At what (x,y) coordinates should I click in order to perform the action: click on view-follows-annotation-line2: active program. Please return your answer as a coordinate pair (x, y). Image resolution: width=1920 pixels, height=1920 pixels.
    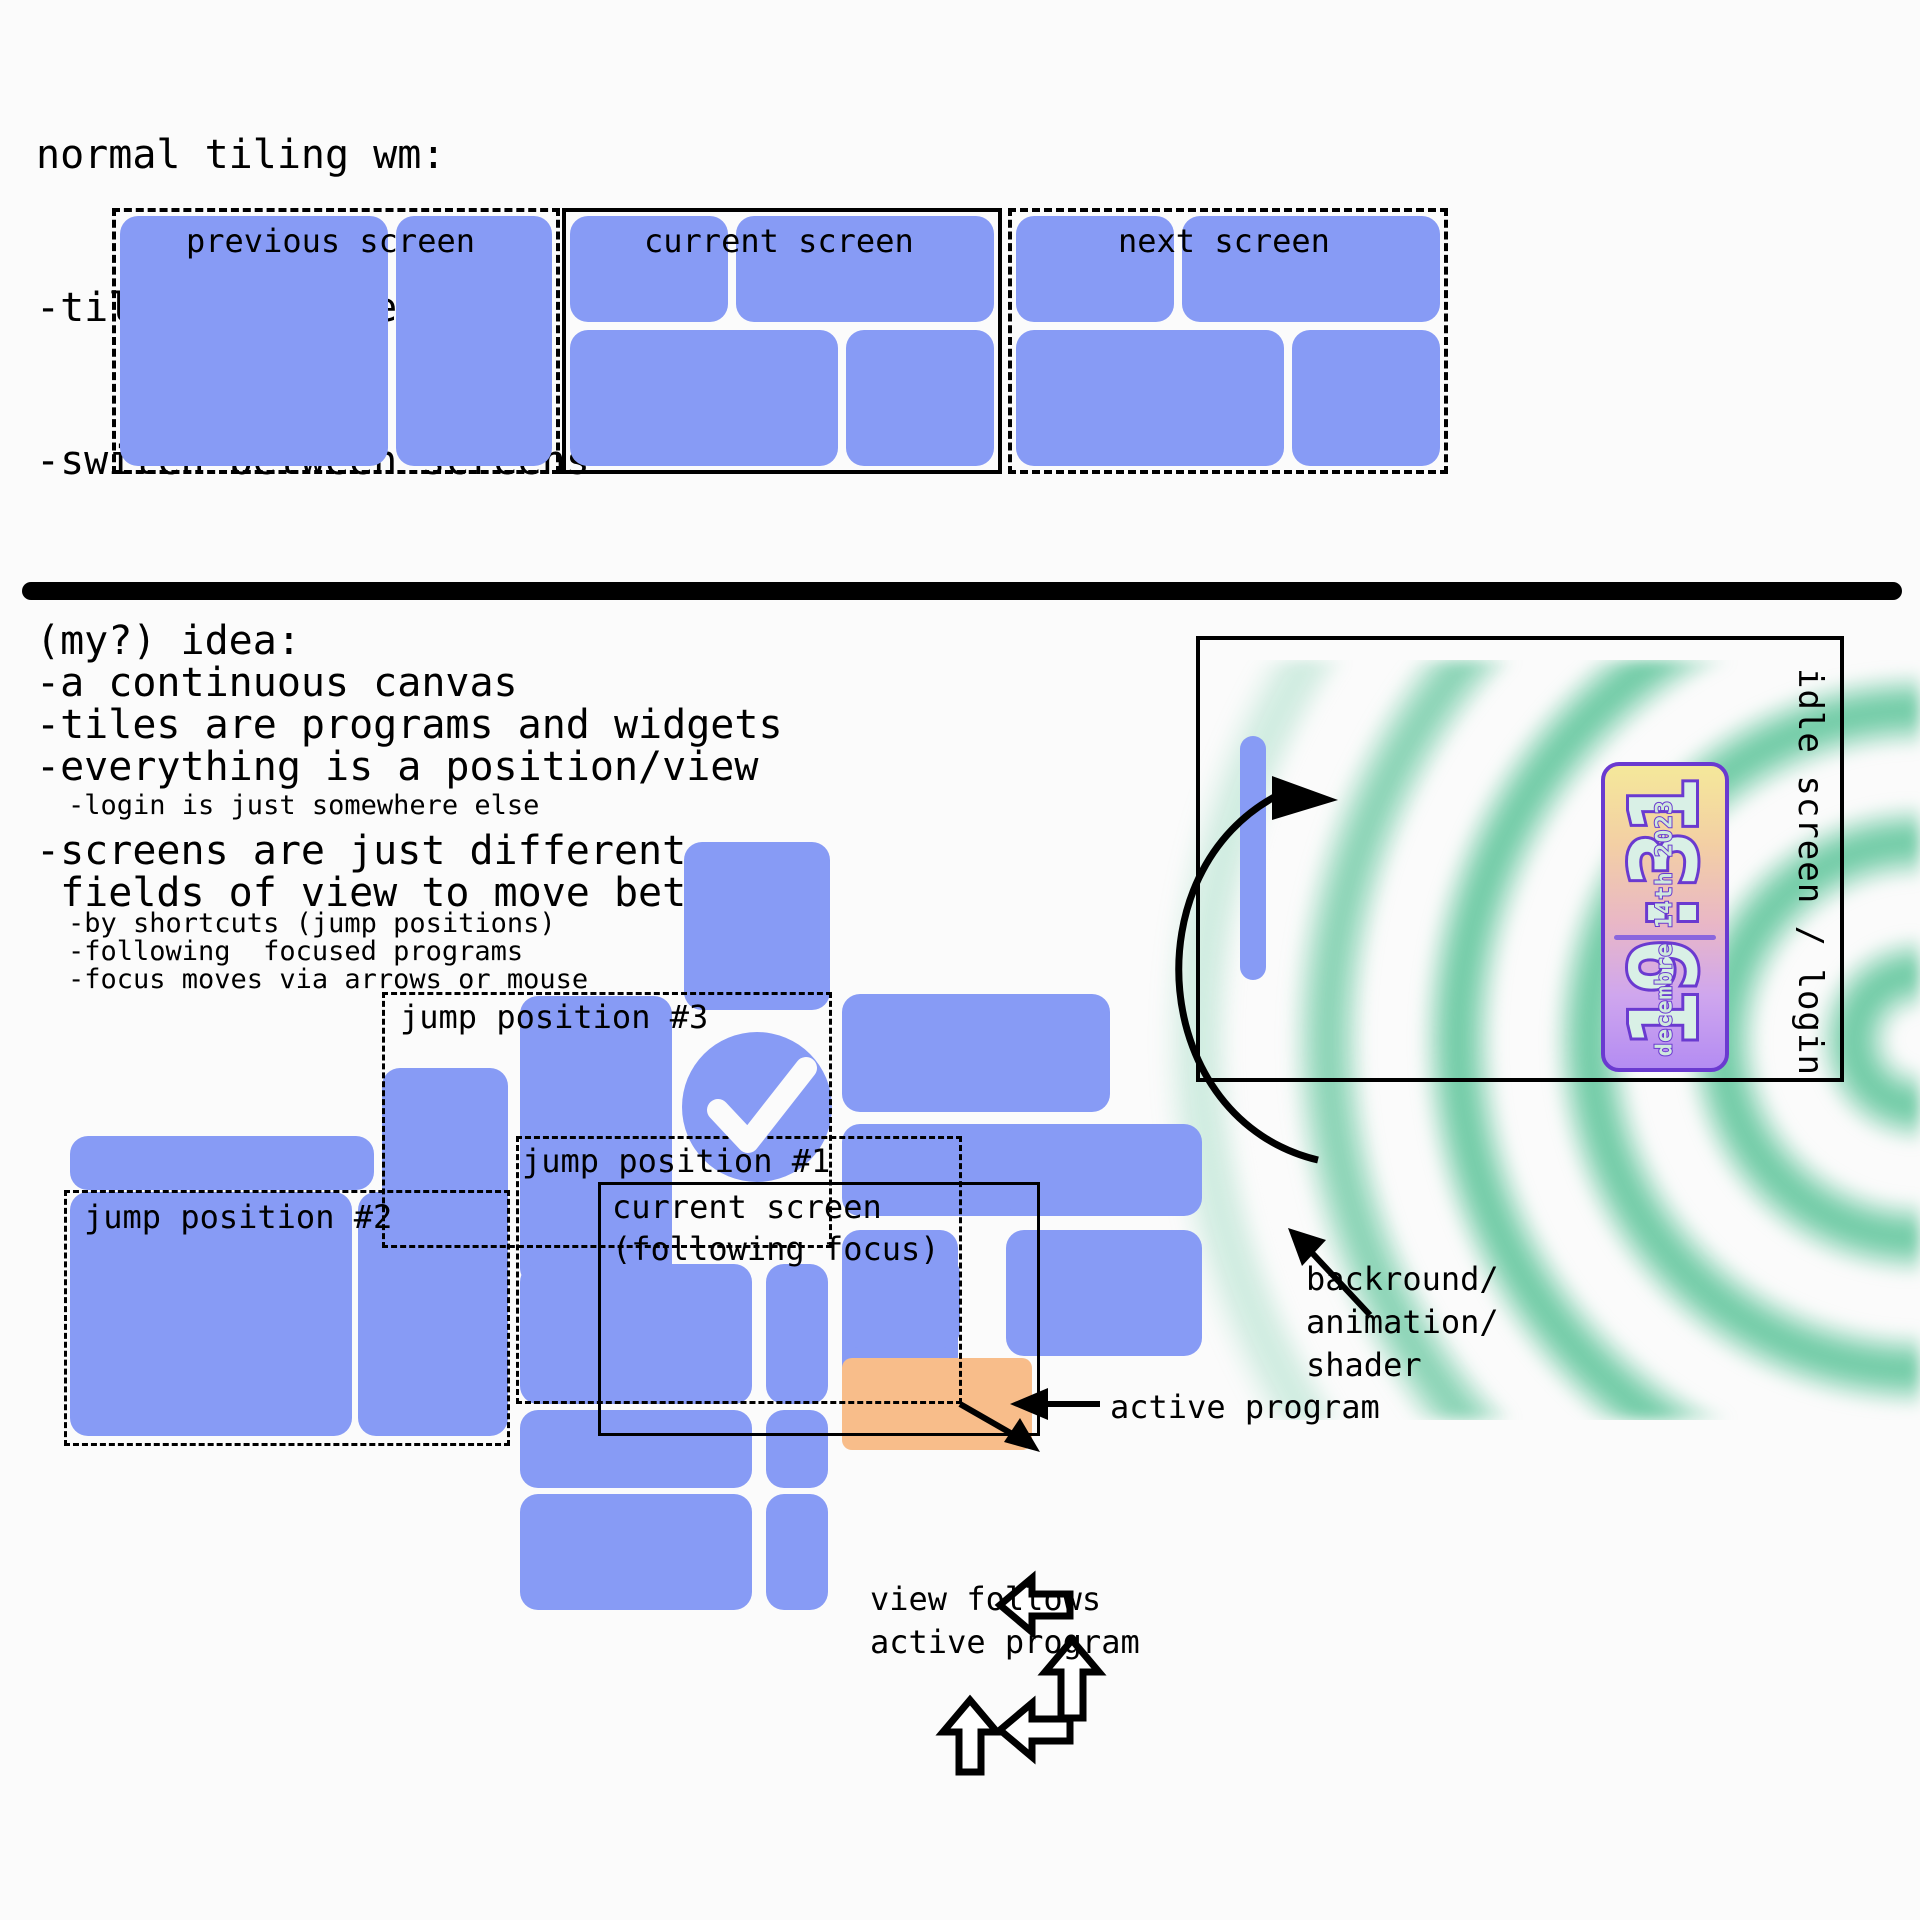
    Looking at the image, I should click on (1005, 1642).